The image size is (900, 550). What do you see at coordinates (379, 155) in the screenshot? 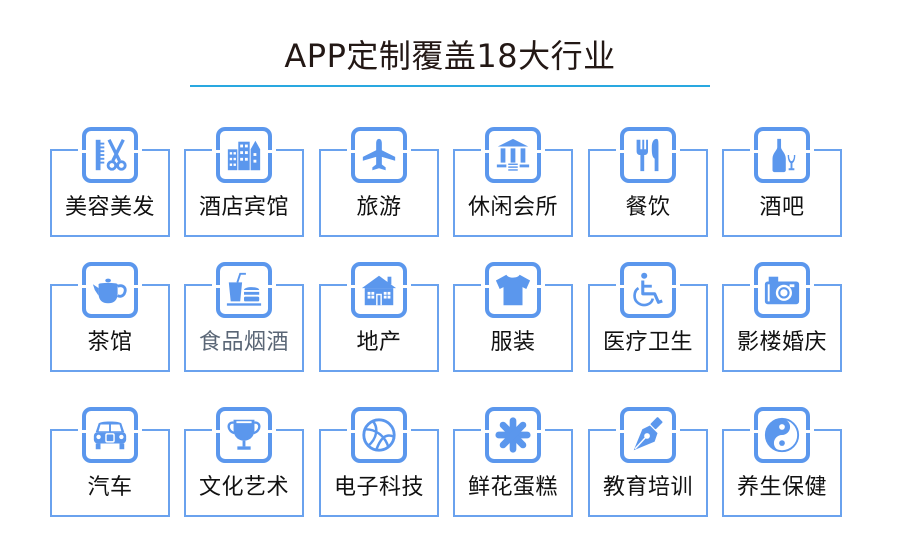
I see `airplane-icon` at bounding box center [379, 155].